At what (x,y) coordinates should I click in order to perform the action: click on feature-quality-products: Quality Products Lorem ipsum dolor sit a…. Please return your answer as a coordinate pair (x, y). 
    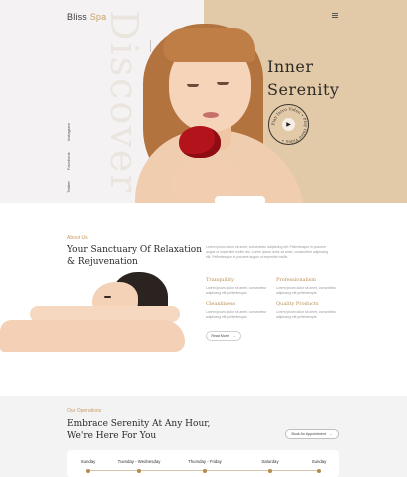
    Looking at the image, I should click on (308, 310).